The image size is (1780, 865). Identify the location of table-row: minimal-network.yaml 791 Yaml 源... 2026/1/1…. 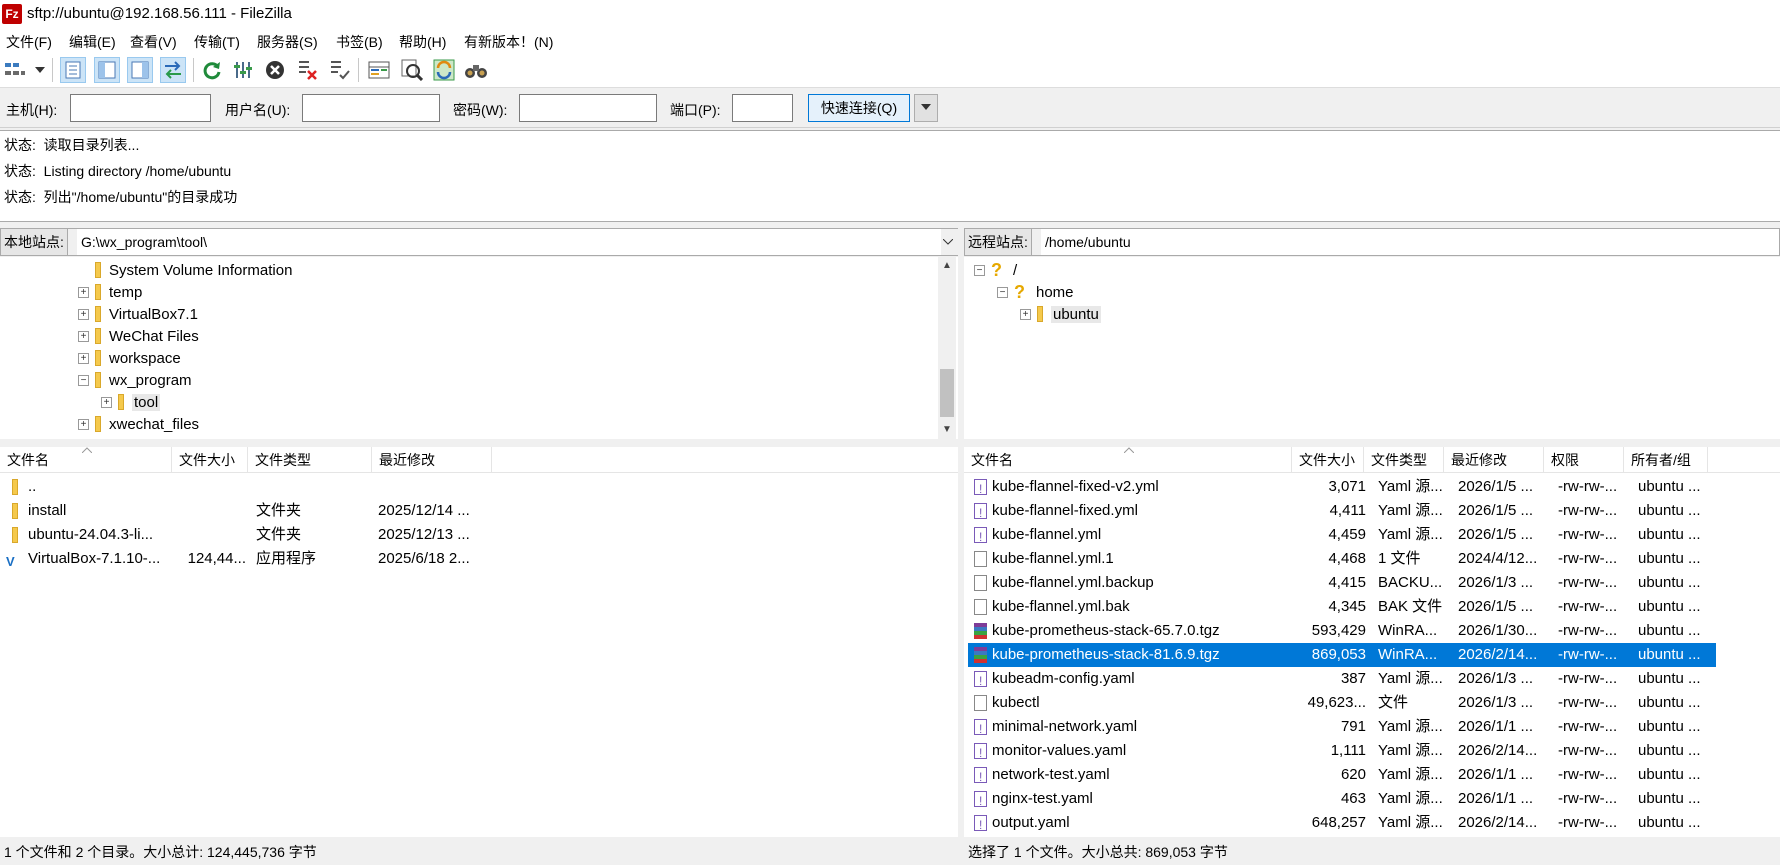
(1342, 728).